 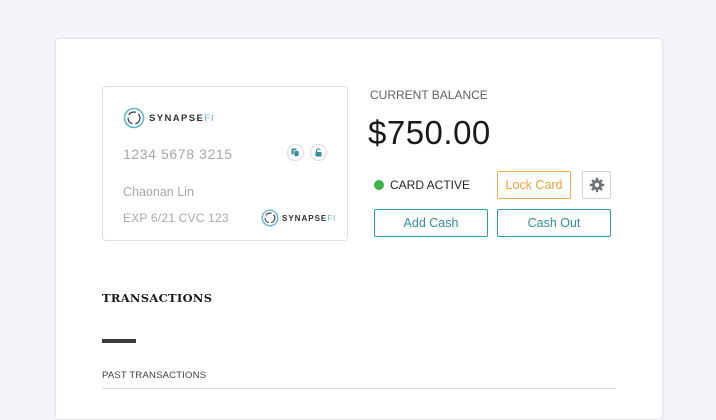 I want to click on copy-button, so click(x=295, y=152).